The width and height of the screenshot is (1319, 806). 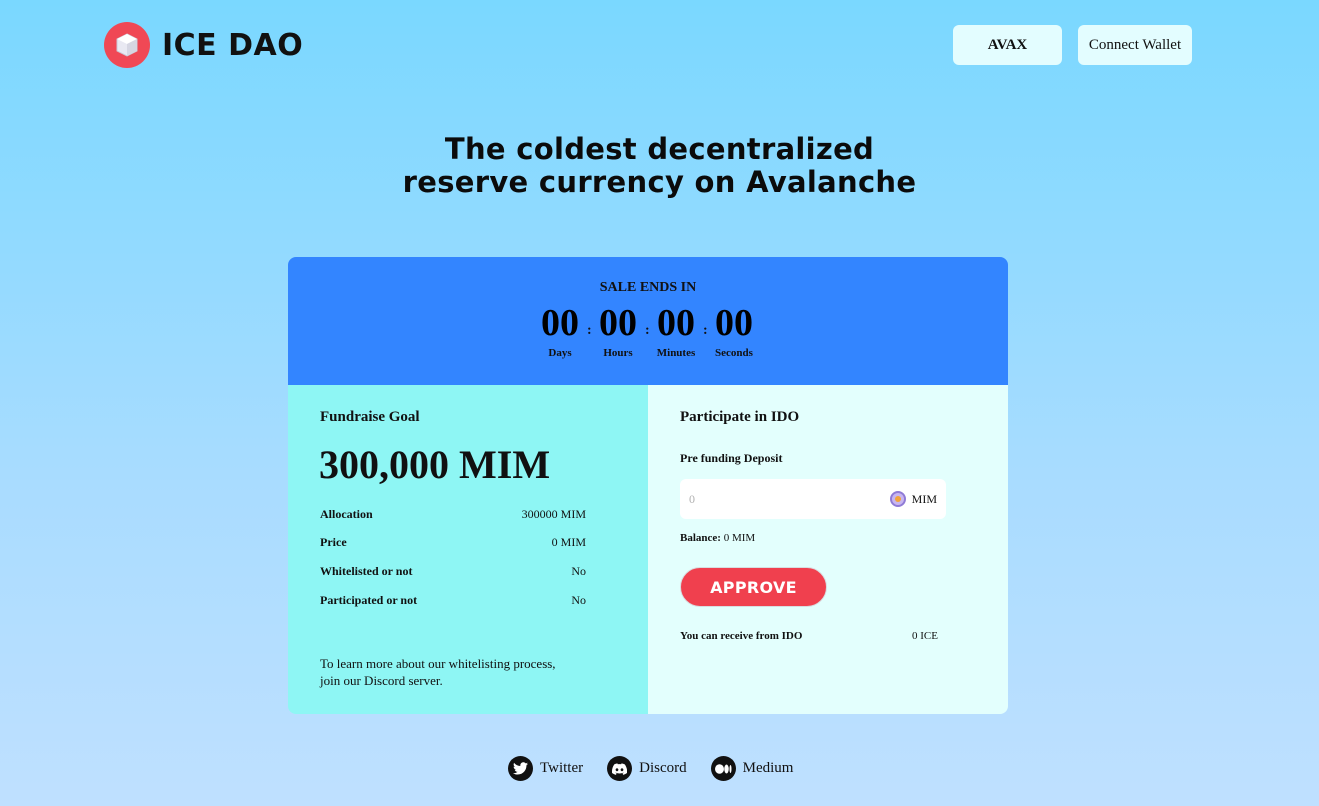 What do you see at coordinates (560, 323) in the screenshot?
I see `days-value: 00` at bounding box center [560, 323].